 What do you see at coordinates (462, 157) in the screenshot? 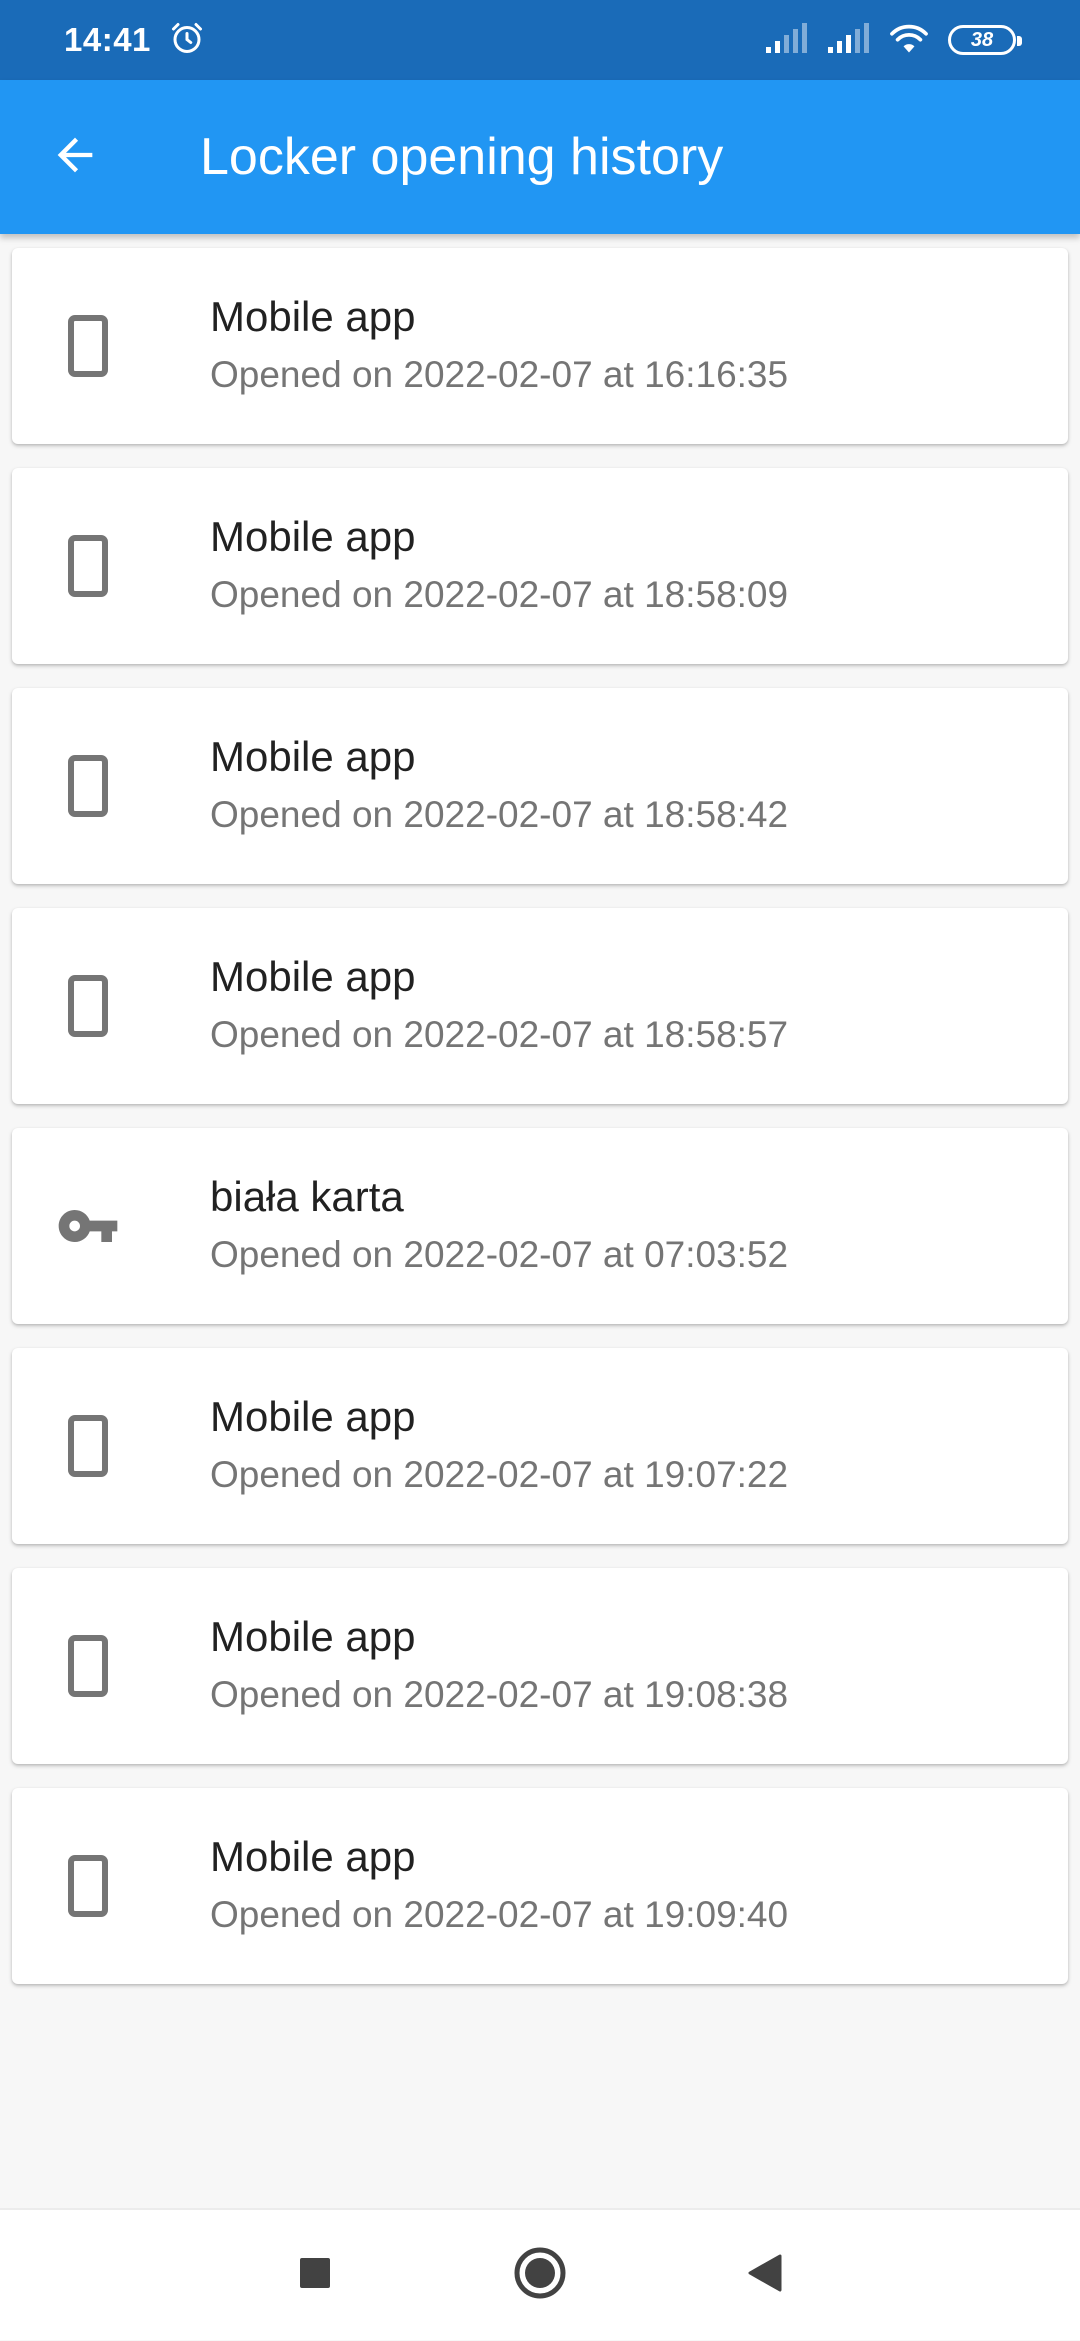
I see `page-title: Locker opening history` at bounding box center [462, 157].